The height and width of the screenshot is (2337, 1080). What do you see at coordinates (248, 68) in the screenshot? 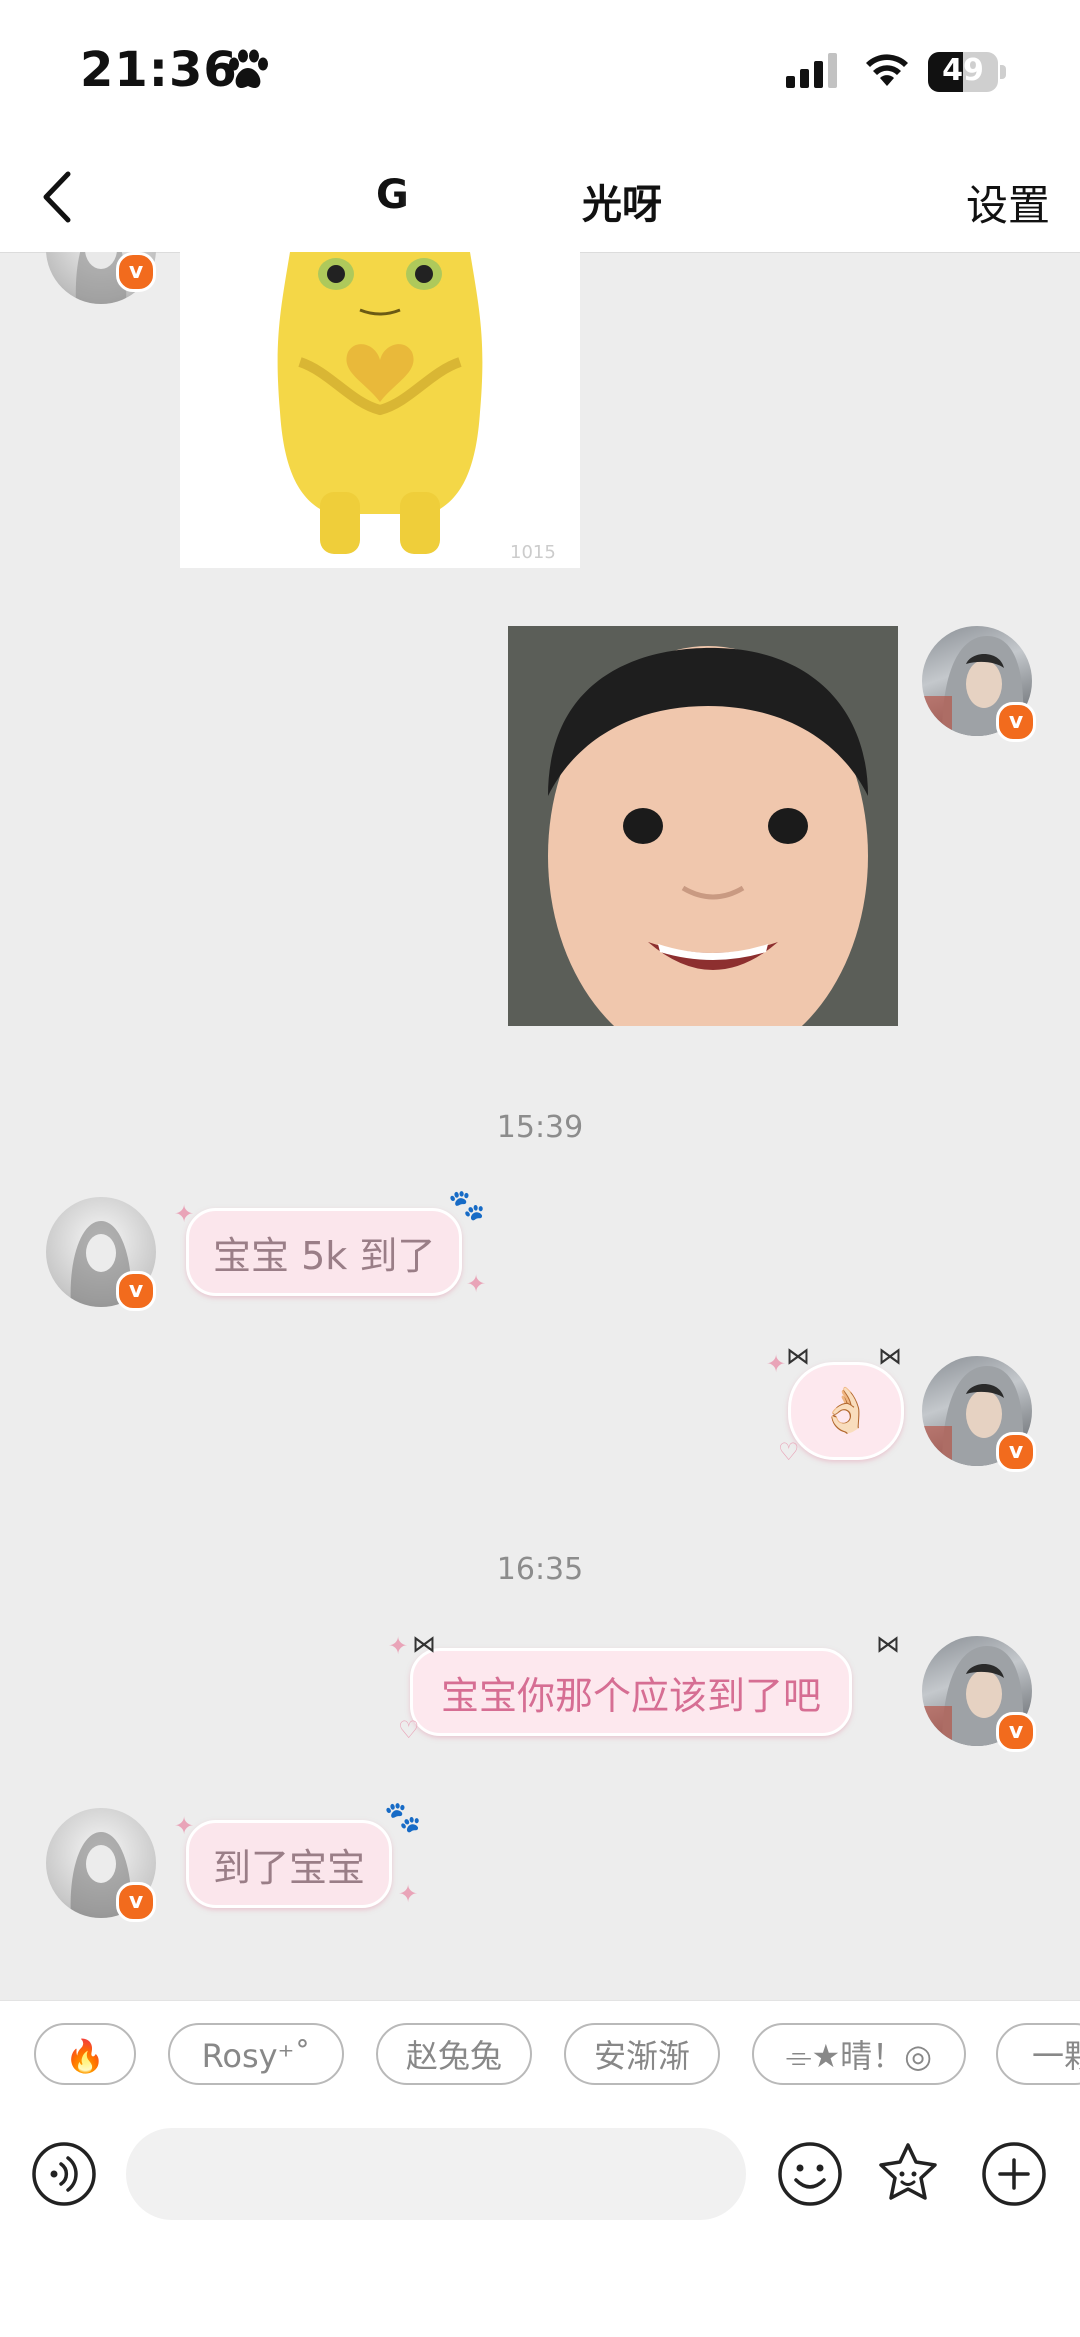
I see `paw-icon` at bounding box center [248, 68].